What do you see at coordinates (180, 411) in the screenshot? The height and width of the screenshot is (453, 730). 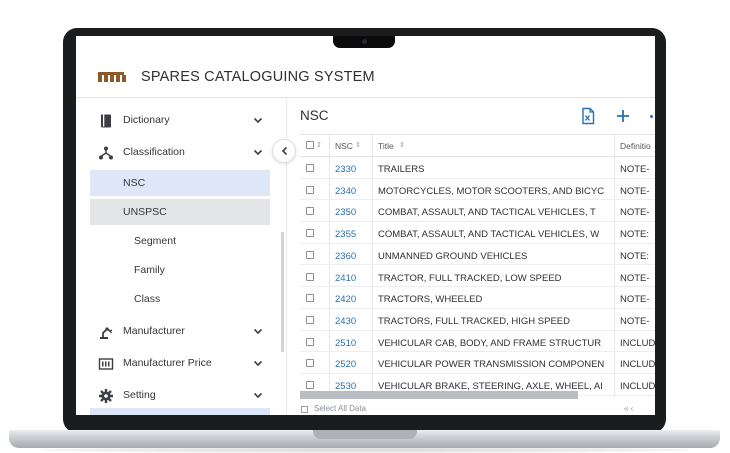 I see `sidebar-bottom-highlight` at bounding box center [180, 411].